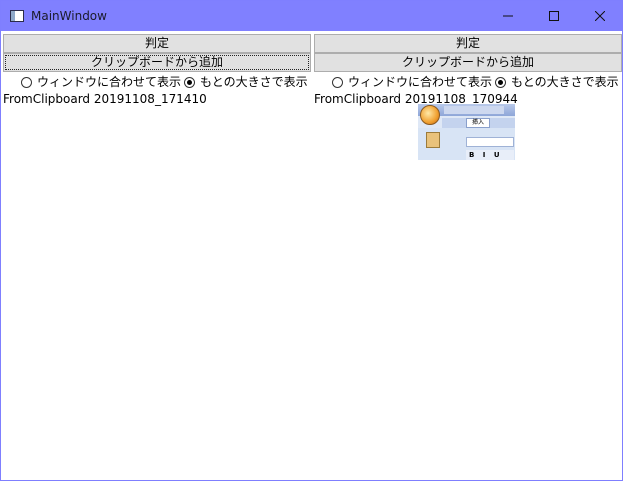  Describe the element at coordinates (69, 16) in the screenshot. I see `window-title: MainWindow` at that location.